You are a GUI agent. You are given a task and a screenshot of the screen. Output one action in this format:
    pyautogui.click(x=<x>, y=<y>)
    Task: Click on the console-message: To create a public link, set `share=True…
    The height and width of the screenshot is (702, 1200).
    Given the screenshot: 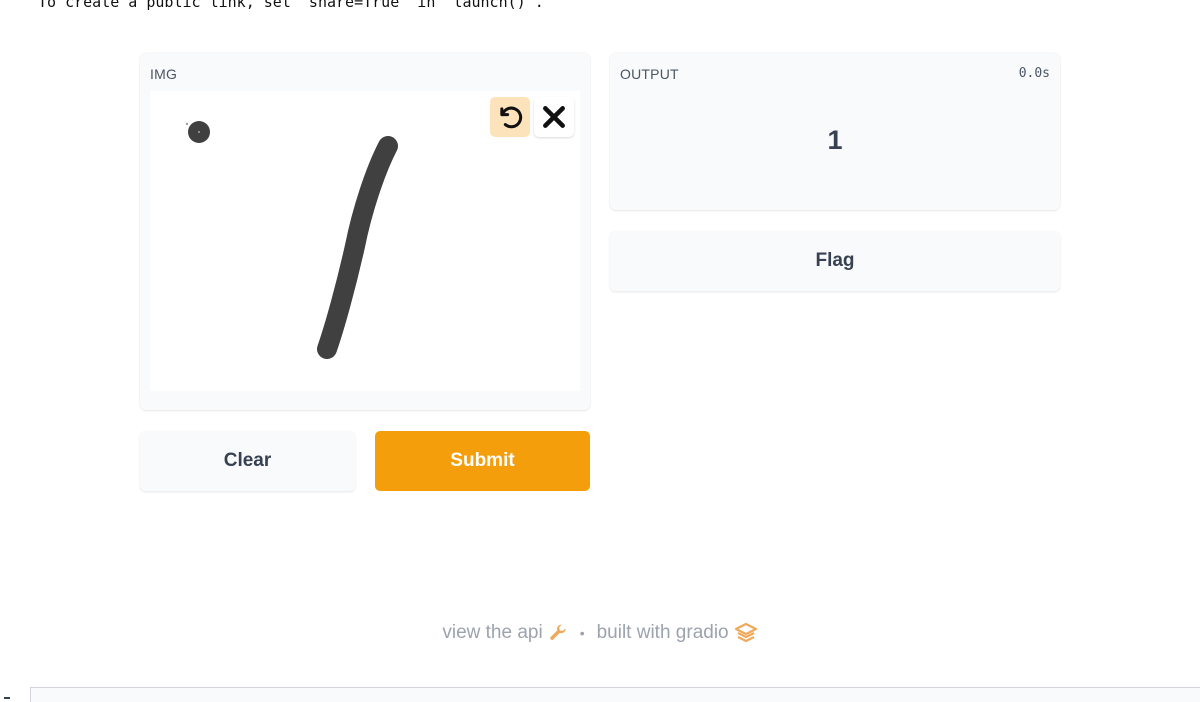 What is the action you would take?
    pyautogui.click(x=291, y=5)
    